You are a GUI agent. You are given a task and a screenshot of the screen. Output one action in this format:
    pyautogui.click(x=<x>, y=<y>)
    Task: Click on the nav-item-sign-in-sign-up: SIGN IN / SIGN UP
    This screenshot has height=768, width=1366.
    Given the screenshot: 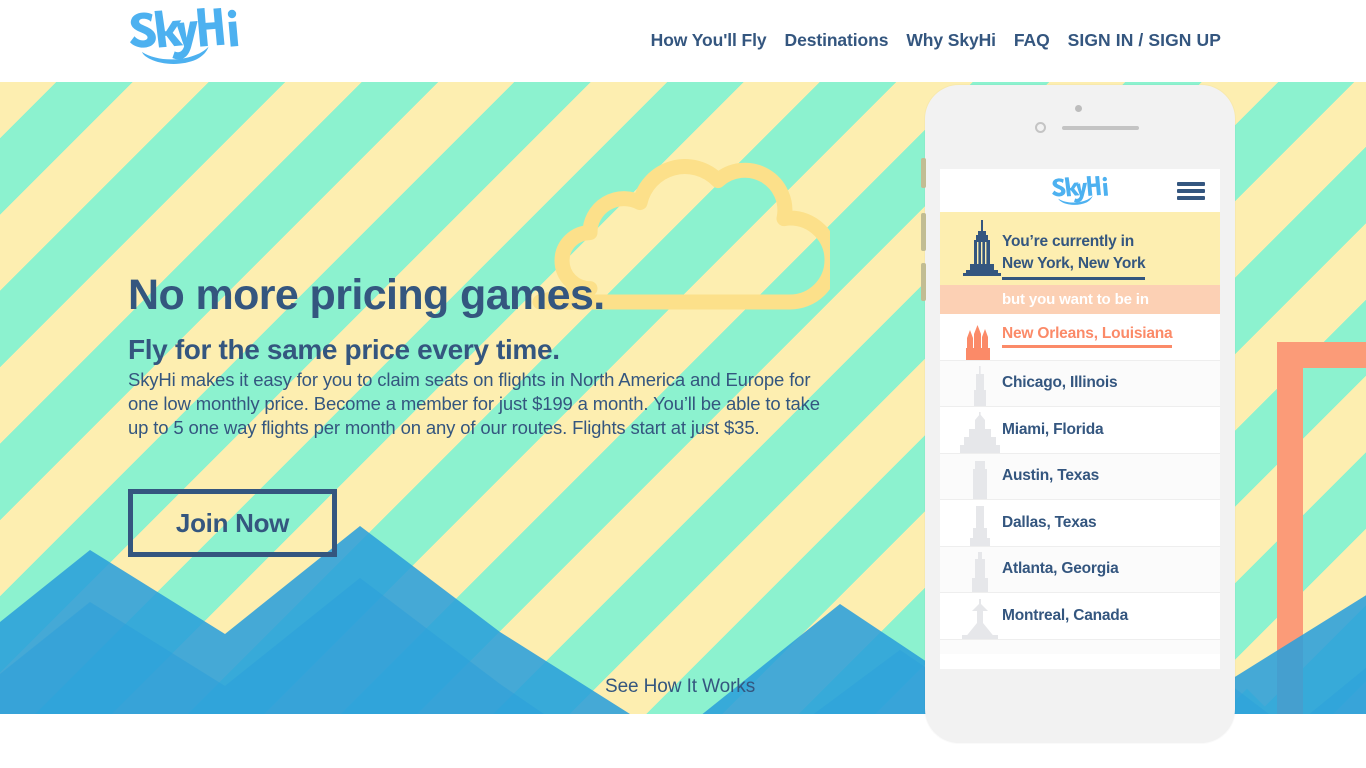 What is the action you would take?
    pyautogui.click(x=1144, y=41)
    